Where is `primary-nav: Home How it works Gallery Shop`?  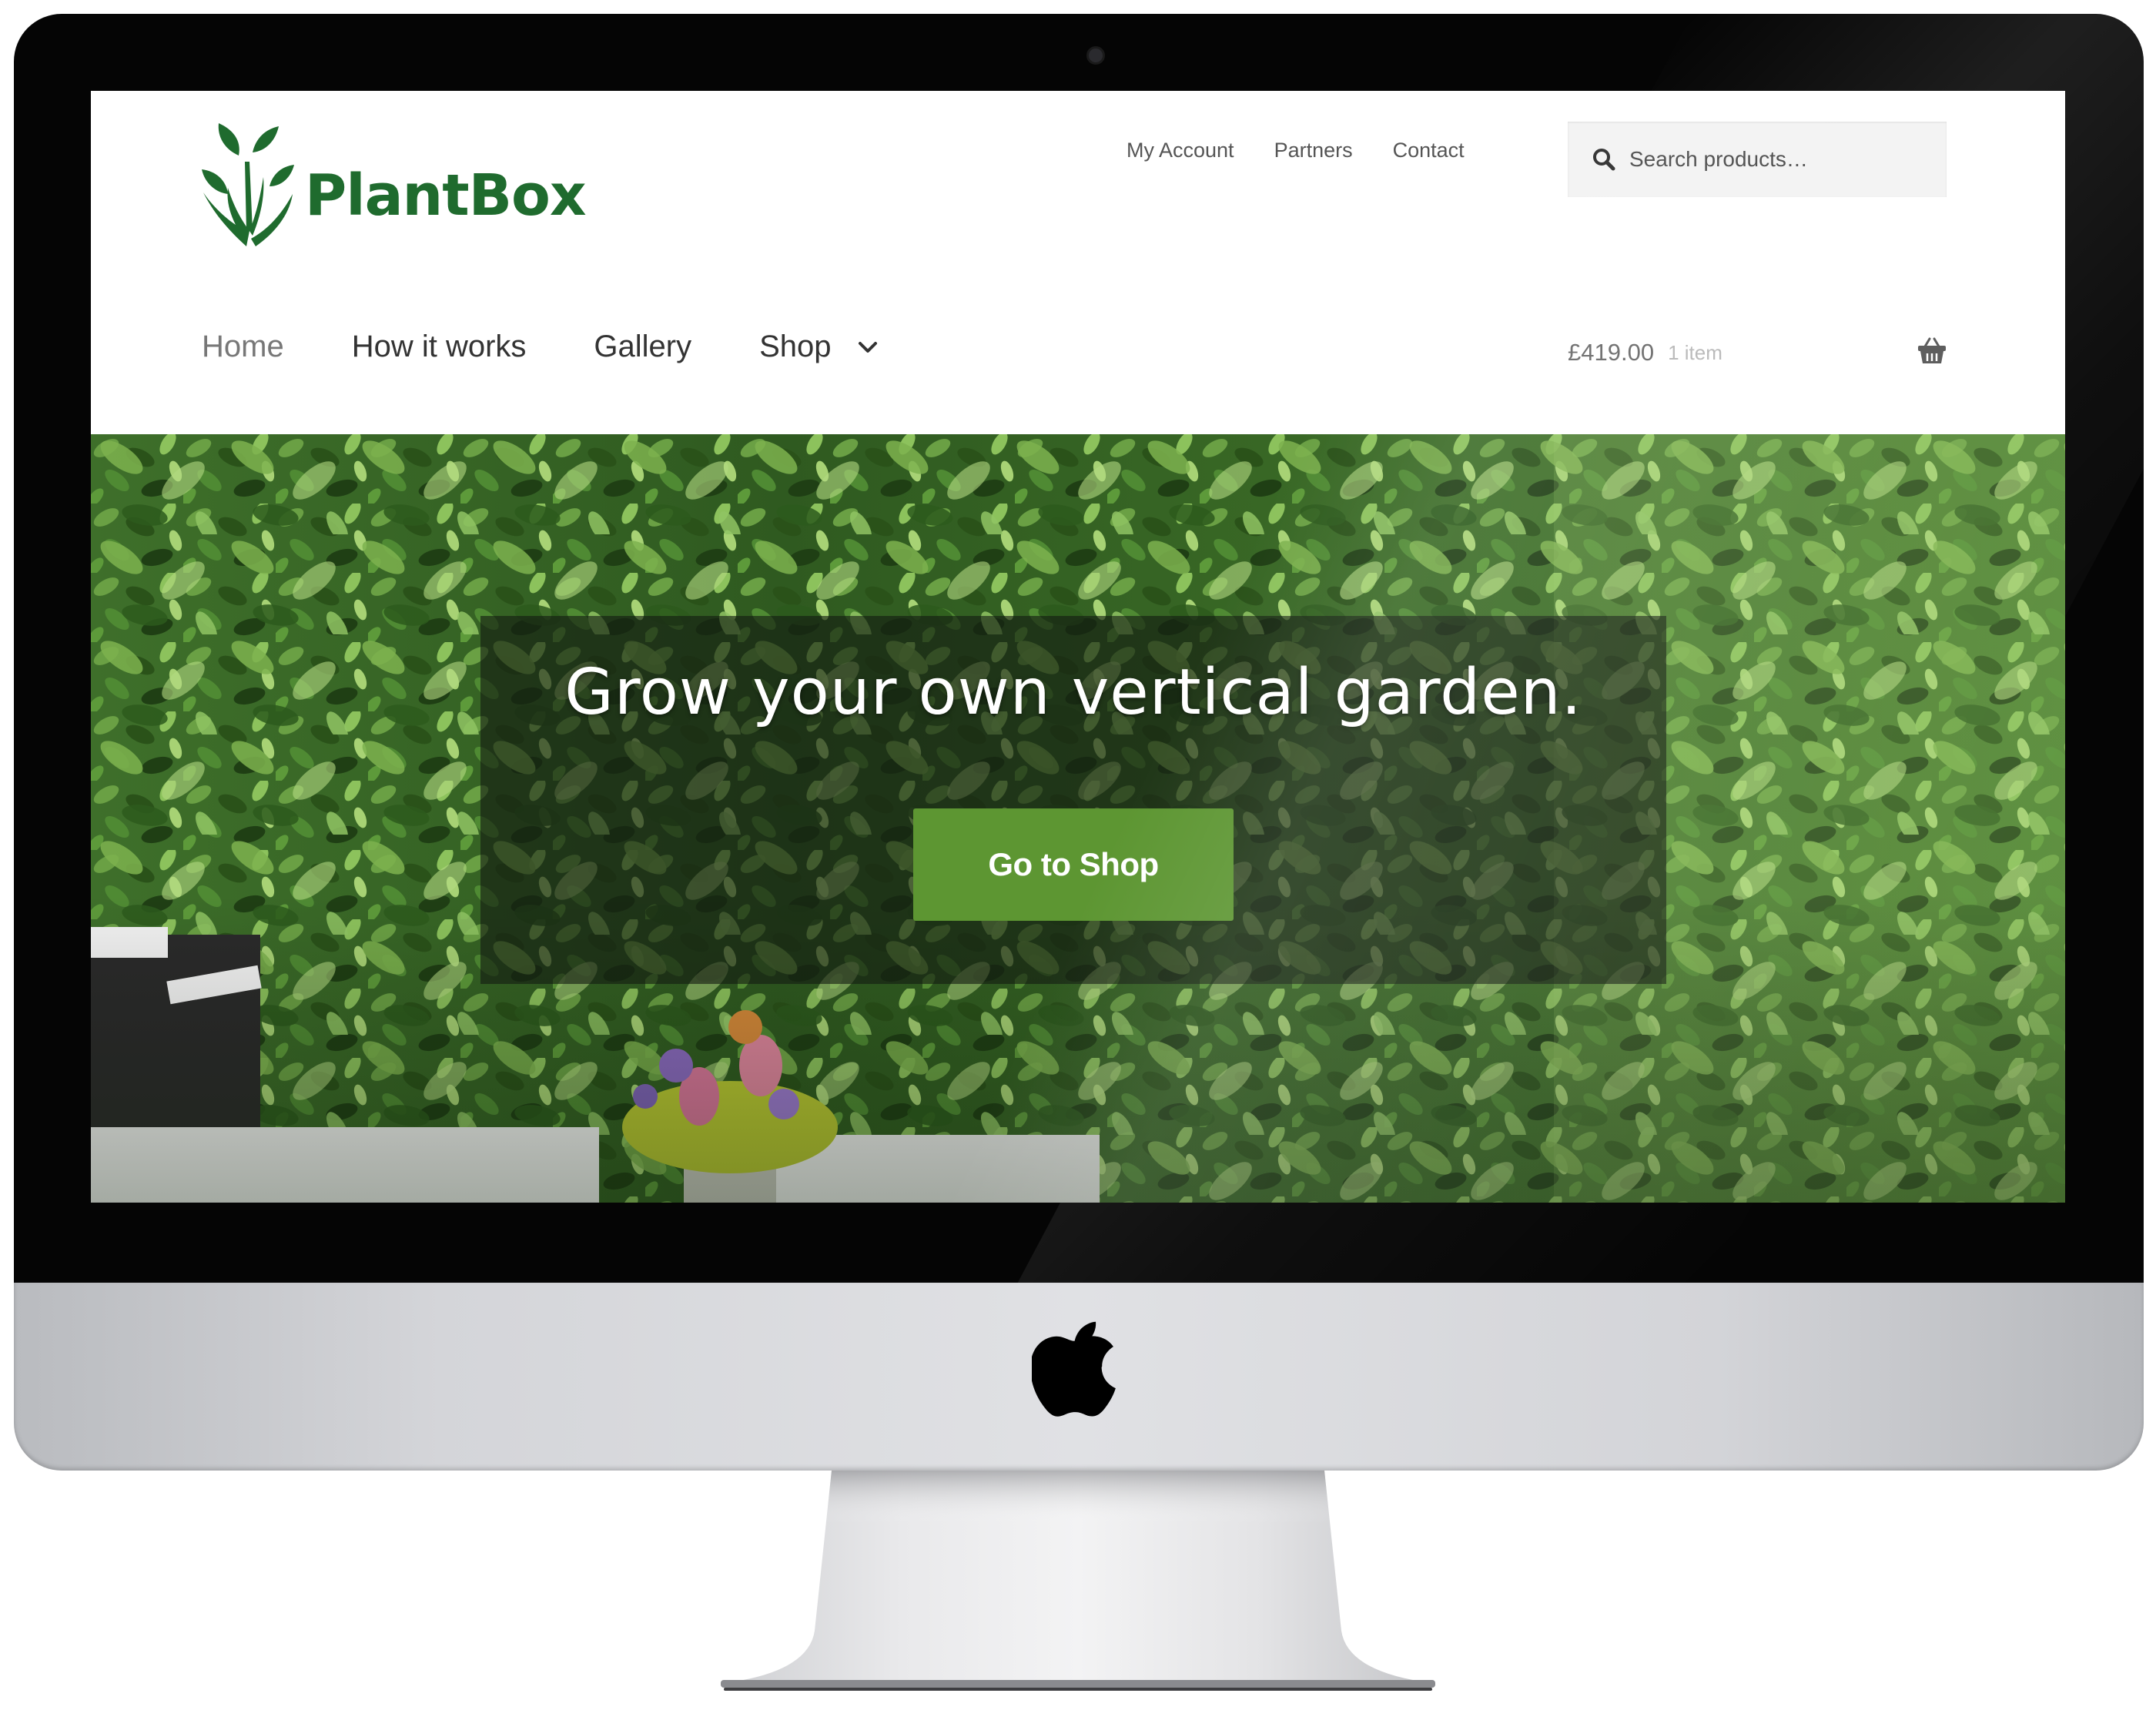 primary-nav: Home How it works Gallery Shop is located at coordinates (574, 347).